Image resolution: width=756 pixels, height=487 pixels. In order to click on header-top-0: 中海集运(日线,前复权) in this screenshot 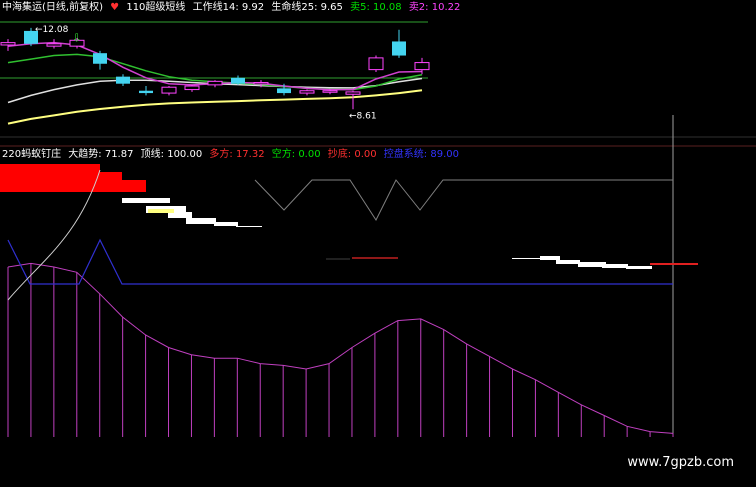, I will do `click(52, 7)`.